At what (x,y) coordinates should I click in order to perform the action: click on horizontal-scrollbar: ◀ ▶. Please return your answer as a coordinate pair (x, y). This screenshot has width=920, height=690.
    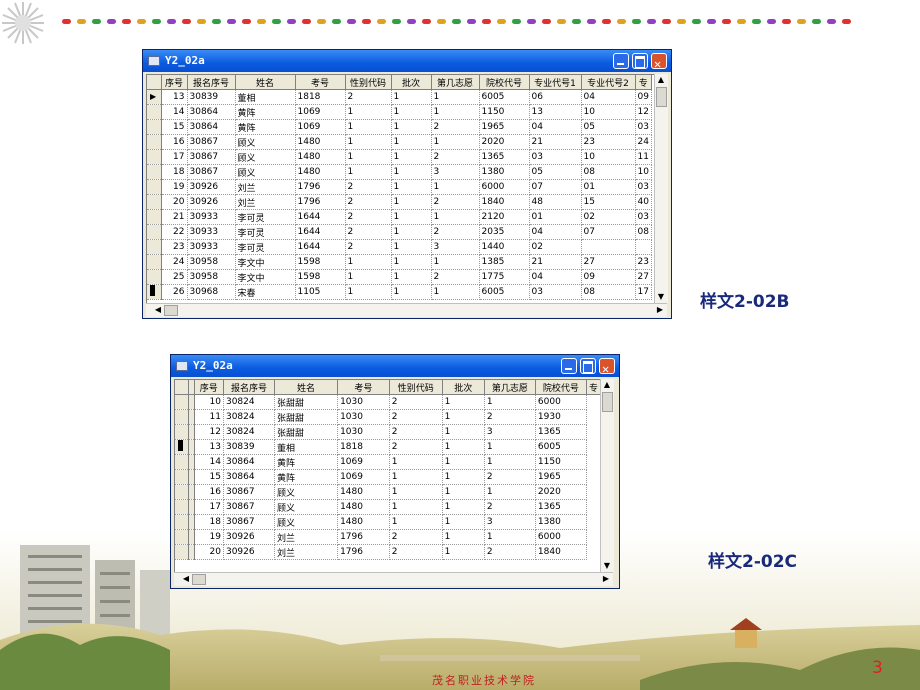
    Looking at the image, I should click on (406, 310).